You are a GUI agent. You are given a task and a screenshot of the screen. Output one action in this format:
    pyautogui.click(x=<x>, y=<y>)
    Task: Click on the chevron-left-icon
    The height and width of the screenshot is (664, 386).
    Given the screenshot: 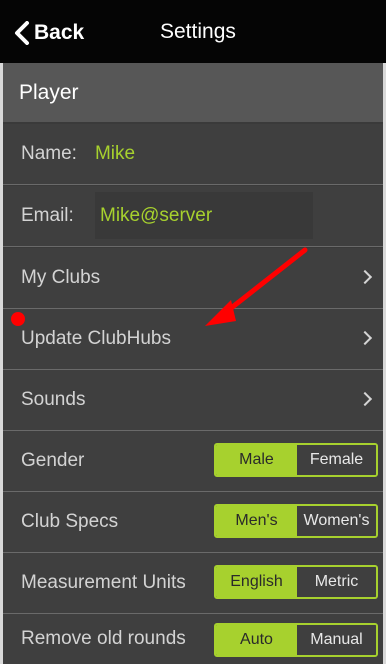 What is the action you would take?
    pyautogui.click(x=22, y=33)
    